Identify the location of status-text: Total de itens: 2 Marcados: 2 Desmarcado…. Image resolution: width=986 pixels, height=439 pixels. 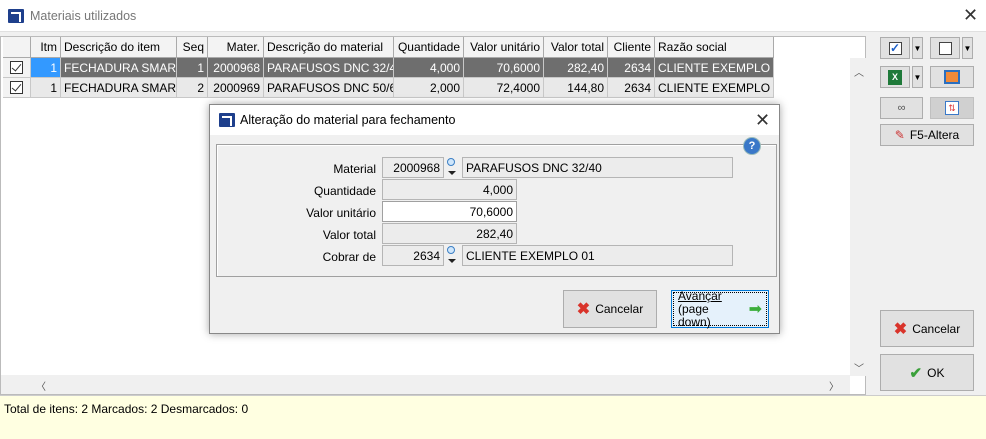
(126, 409).